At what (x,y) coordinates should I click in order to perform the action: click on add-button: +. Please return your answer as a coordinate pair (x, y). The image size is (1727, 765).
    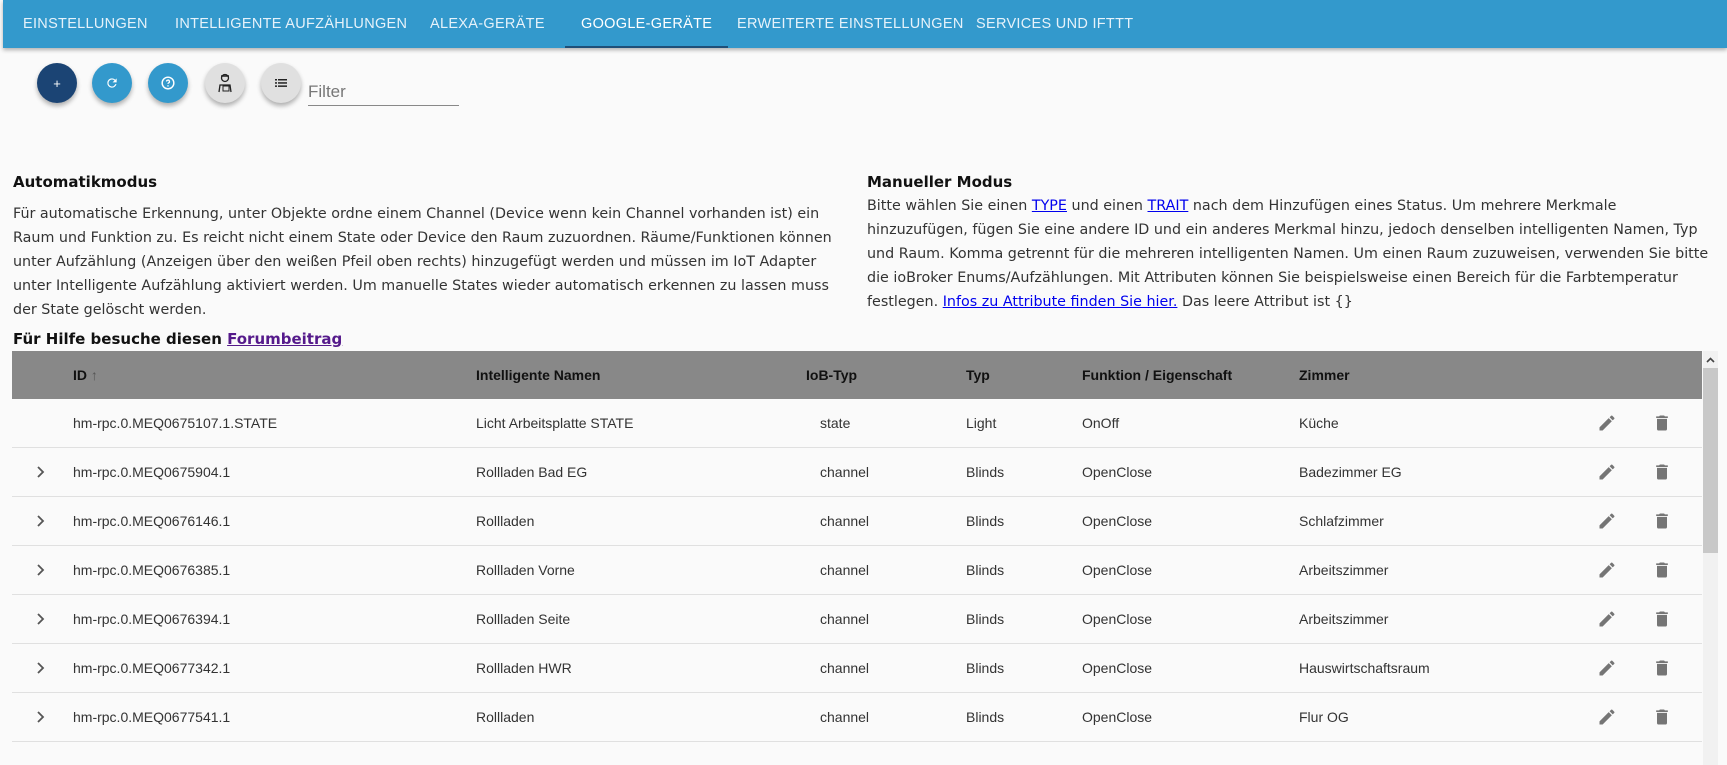
    Looking at the image, I should click on (57, 83).